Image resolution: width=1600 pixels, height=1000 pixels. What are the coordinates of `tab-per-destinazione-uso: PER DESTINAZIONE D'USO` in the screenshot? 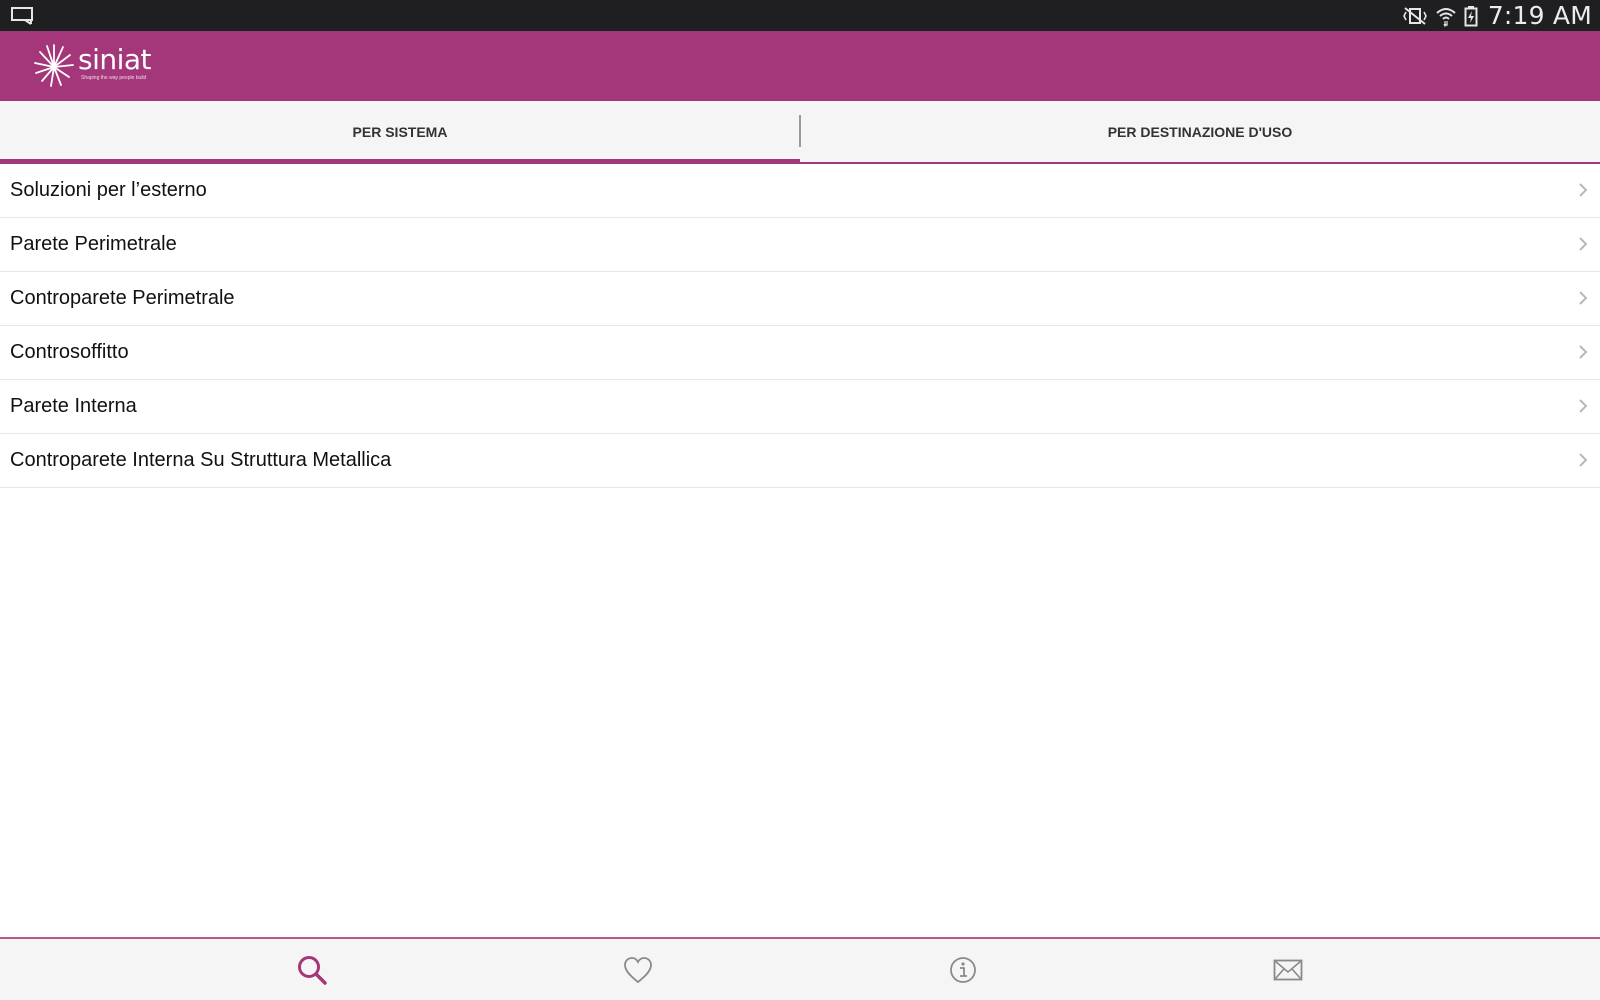 It's located at (1200, 131).